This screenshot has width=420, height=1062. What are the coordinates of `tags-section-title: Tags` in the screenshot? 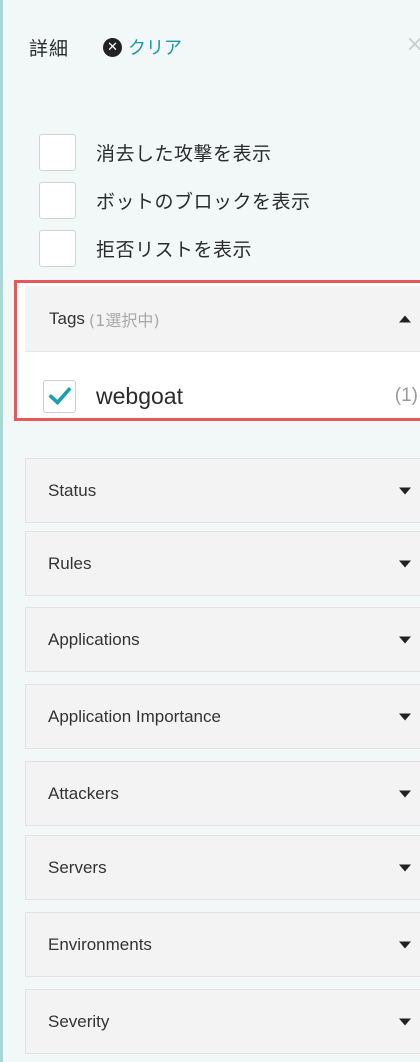 It's located at (67, 318).